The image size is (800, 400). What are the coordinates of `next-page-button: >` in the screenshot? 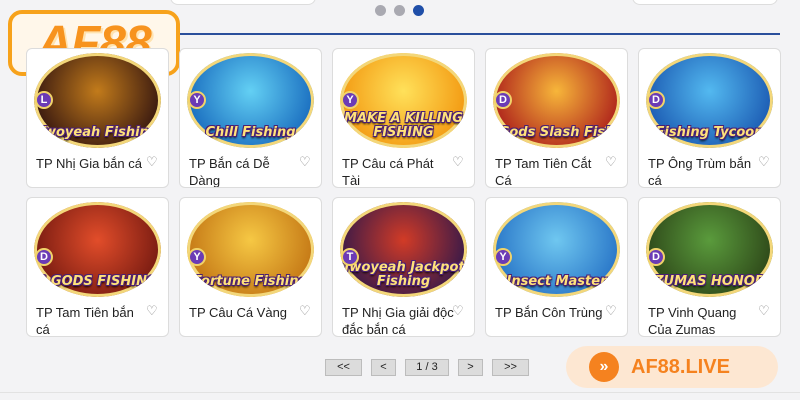 It's located at (470, 367).